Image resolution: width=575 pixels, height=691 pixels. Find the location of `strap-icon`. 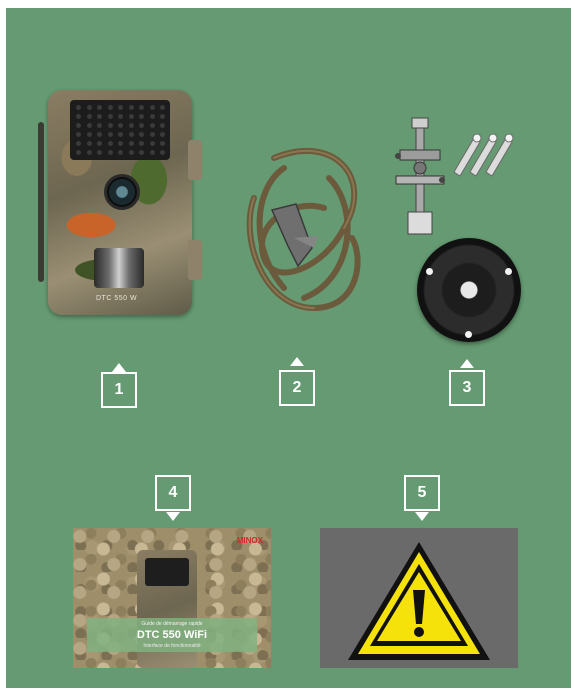

strap-icon is located at coordinates (303, 229).